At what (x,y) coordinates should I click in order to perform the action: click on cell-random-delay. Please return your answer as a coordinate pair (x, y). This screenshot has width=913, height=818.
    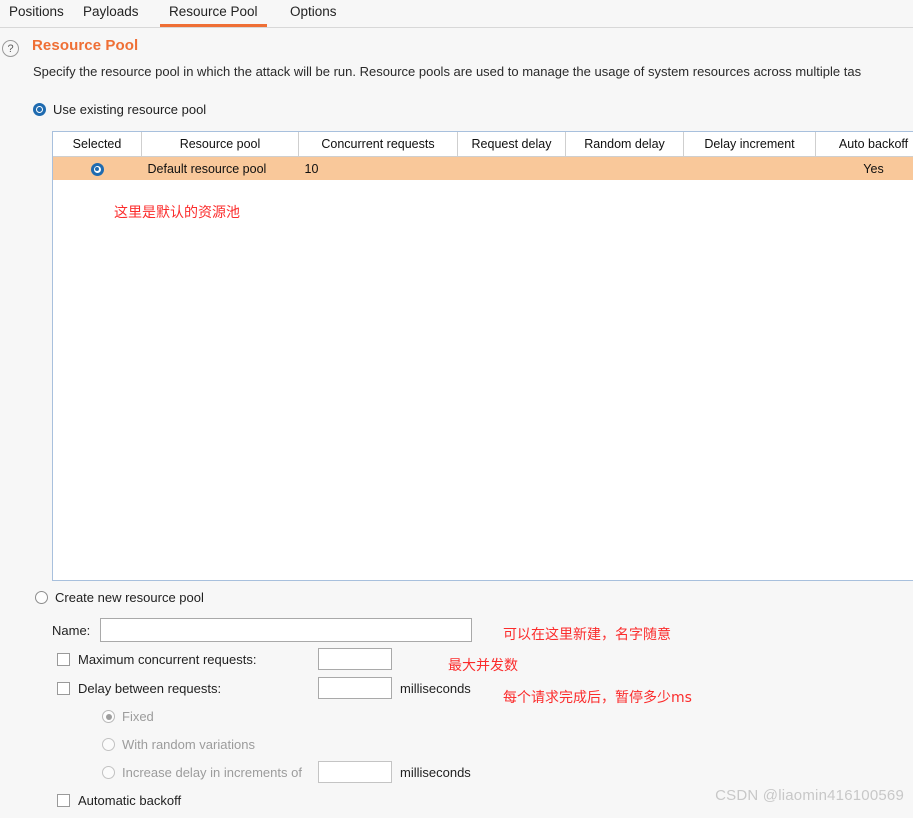
    Looking at the image, I should click on (624, 168).